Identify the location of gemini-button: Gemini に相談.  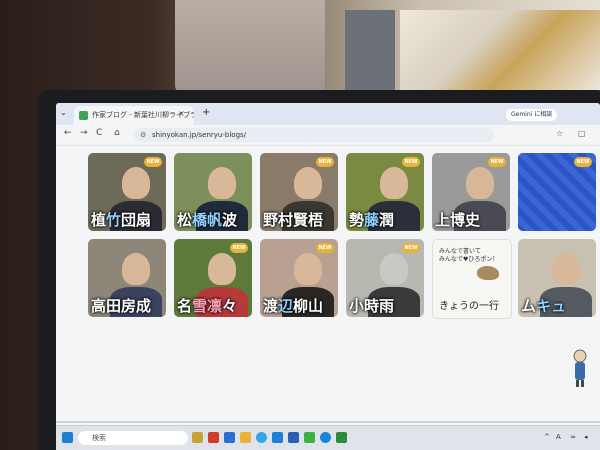
(532, 115).